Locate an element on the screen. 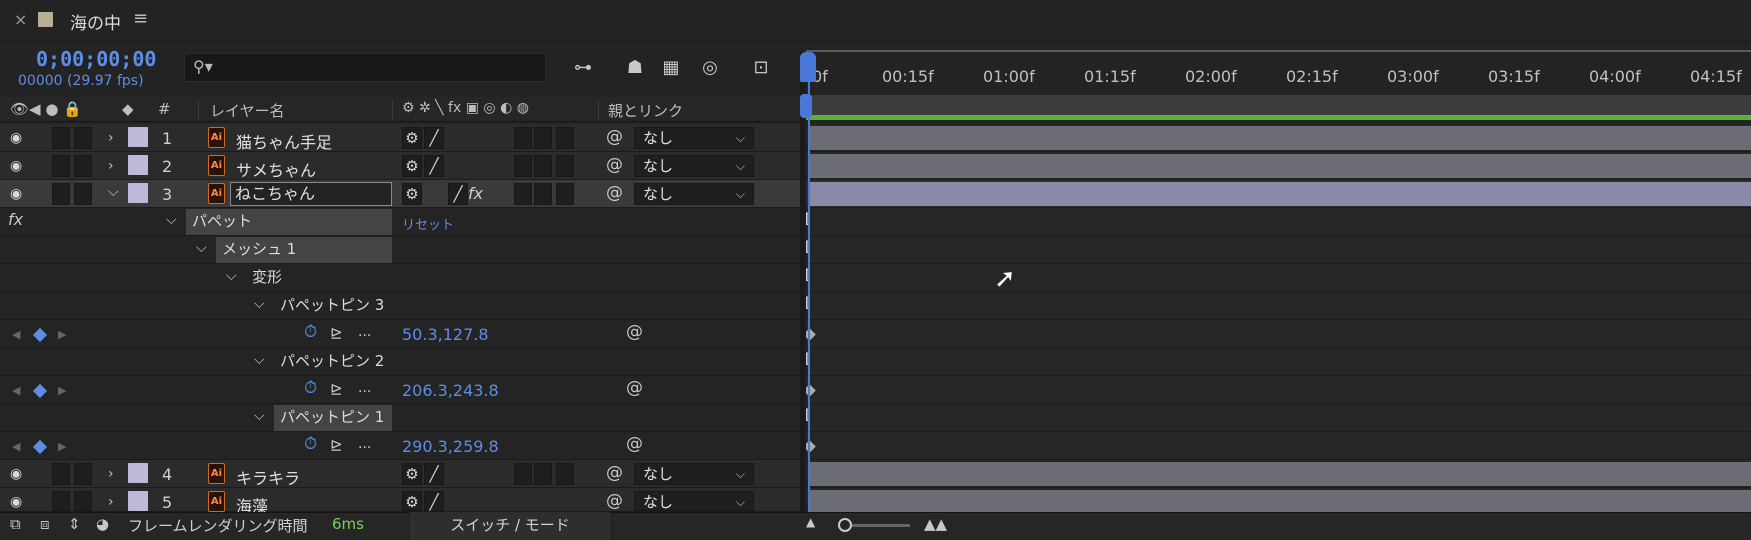 This screenshot has width=1751, height=540. pane-divider is located at coordinates (803, 282).